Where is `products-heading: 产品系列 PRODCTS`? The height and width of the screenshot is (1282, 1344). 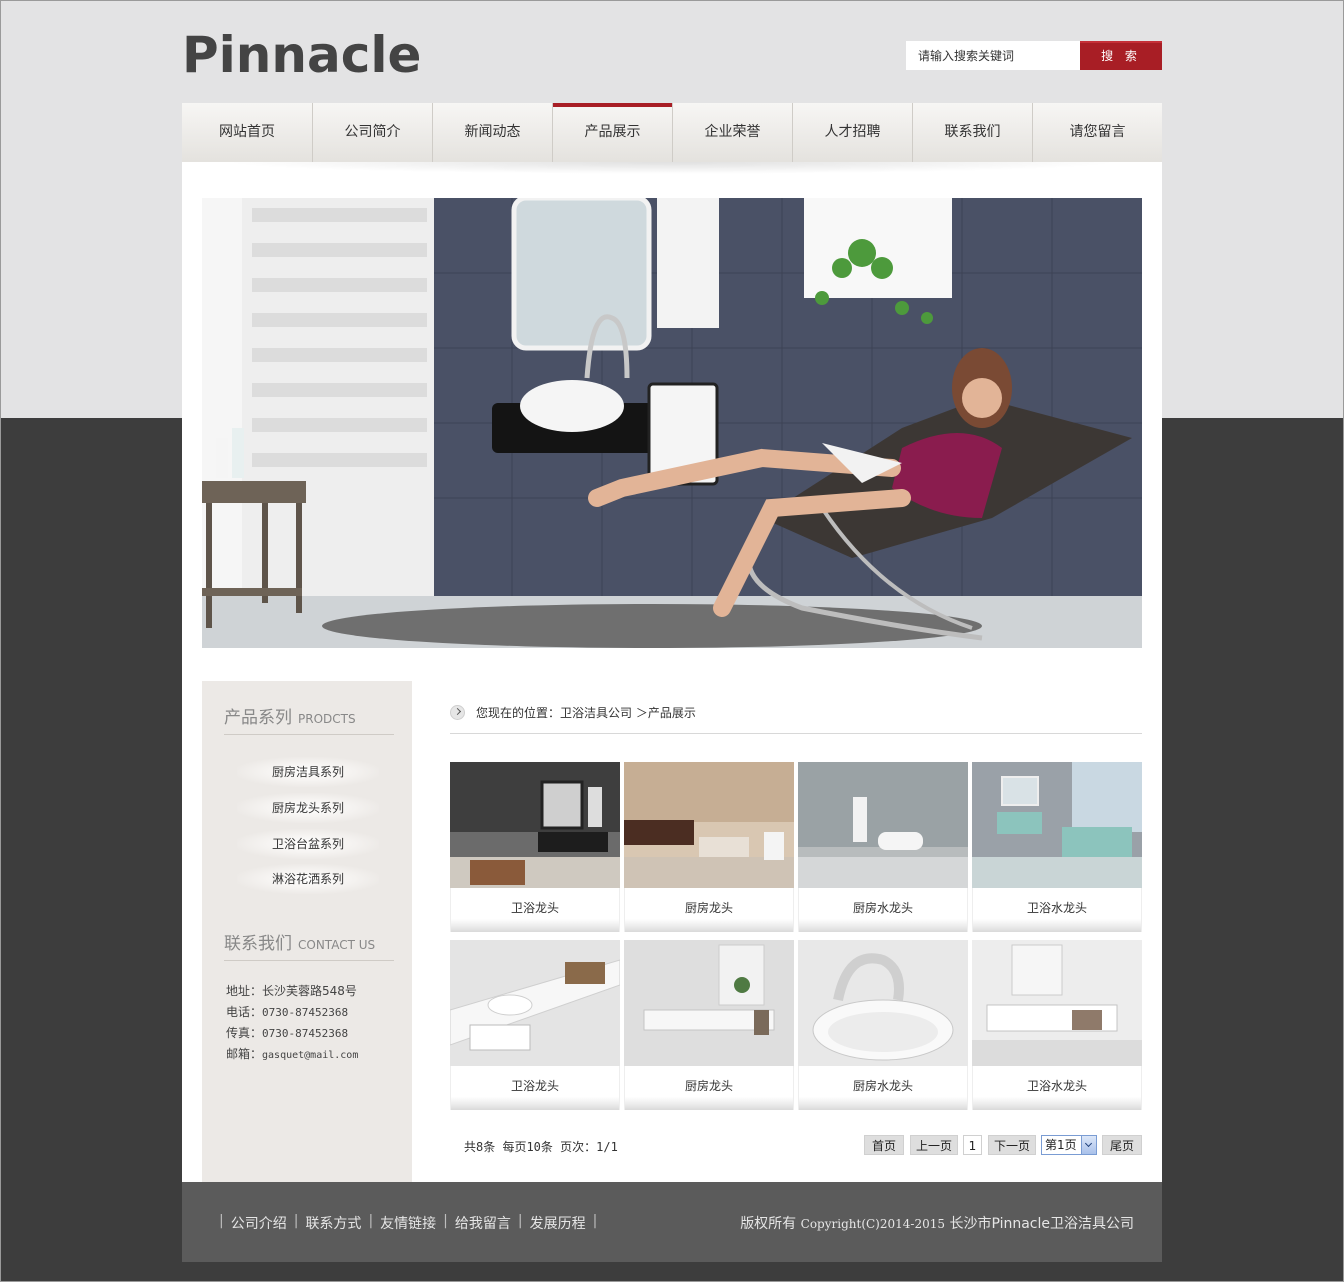 products-heading: 产品系列 PRODCTS is located at coordinates (309, 719).